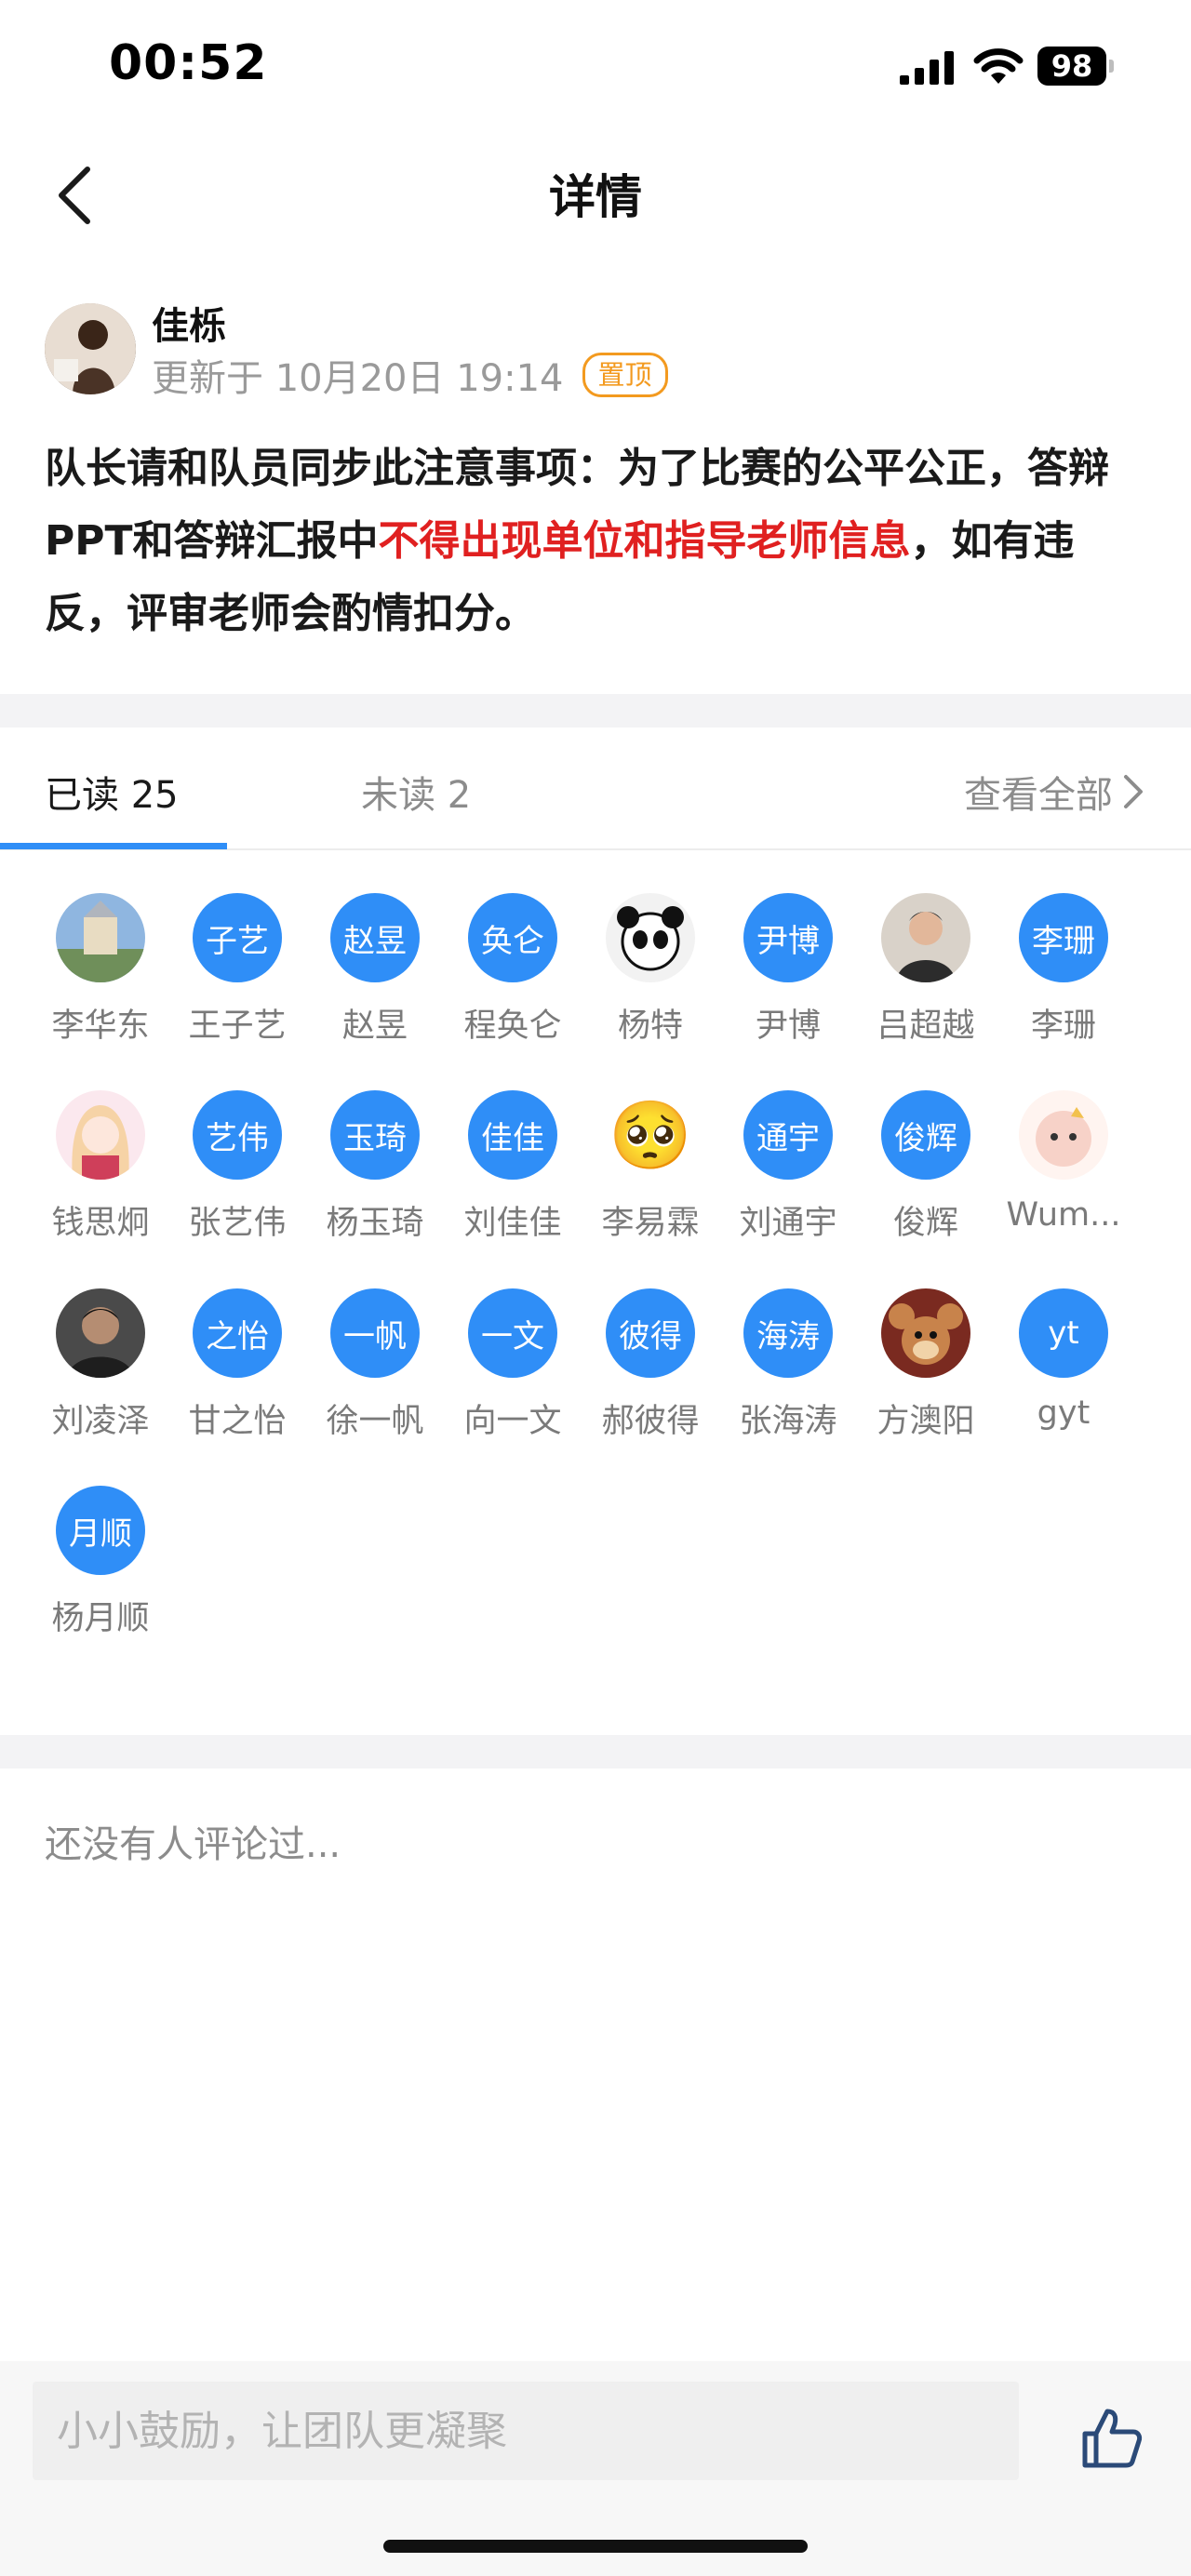  Describe the element at coordinates (512, 1421) in the screenshot. I see `member-name: 向一文` at that location.